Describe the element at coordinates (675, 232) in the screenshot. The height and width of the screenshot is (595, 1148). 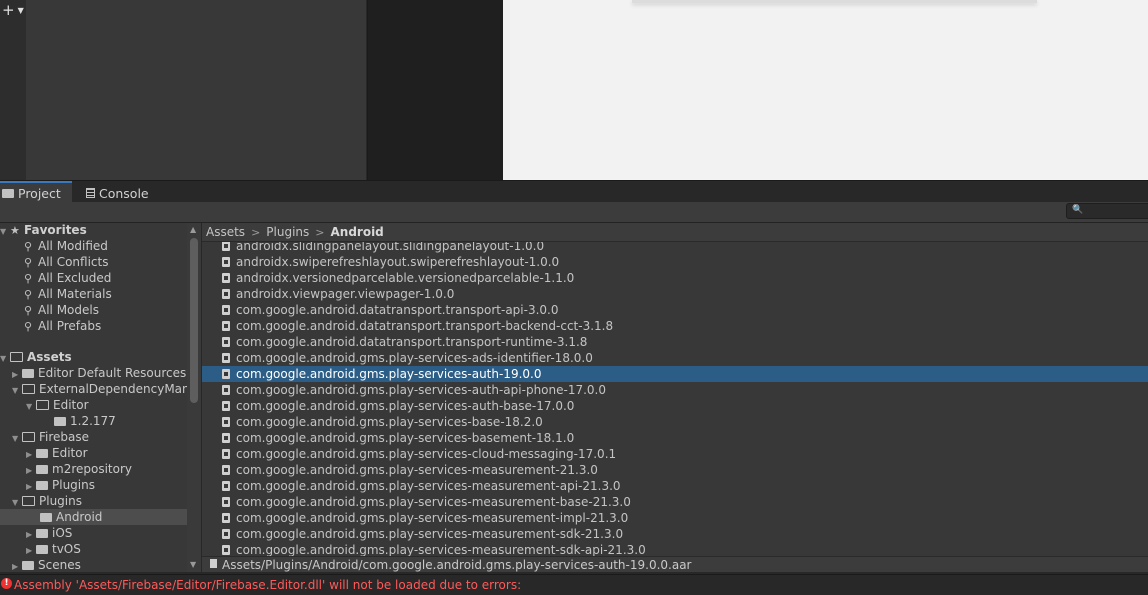
I see `breadcrumb: Assets > Plugins > Android` at that location.